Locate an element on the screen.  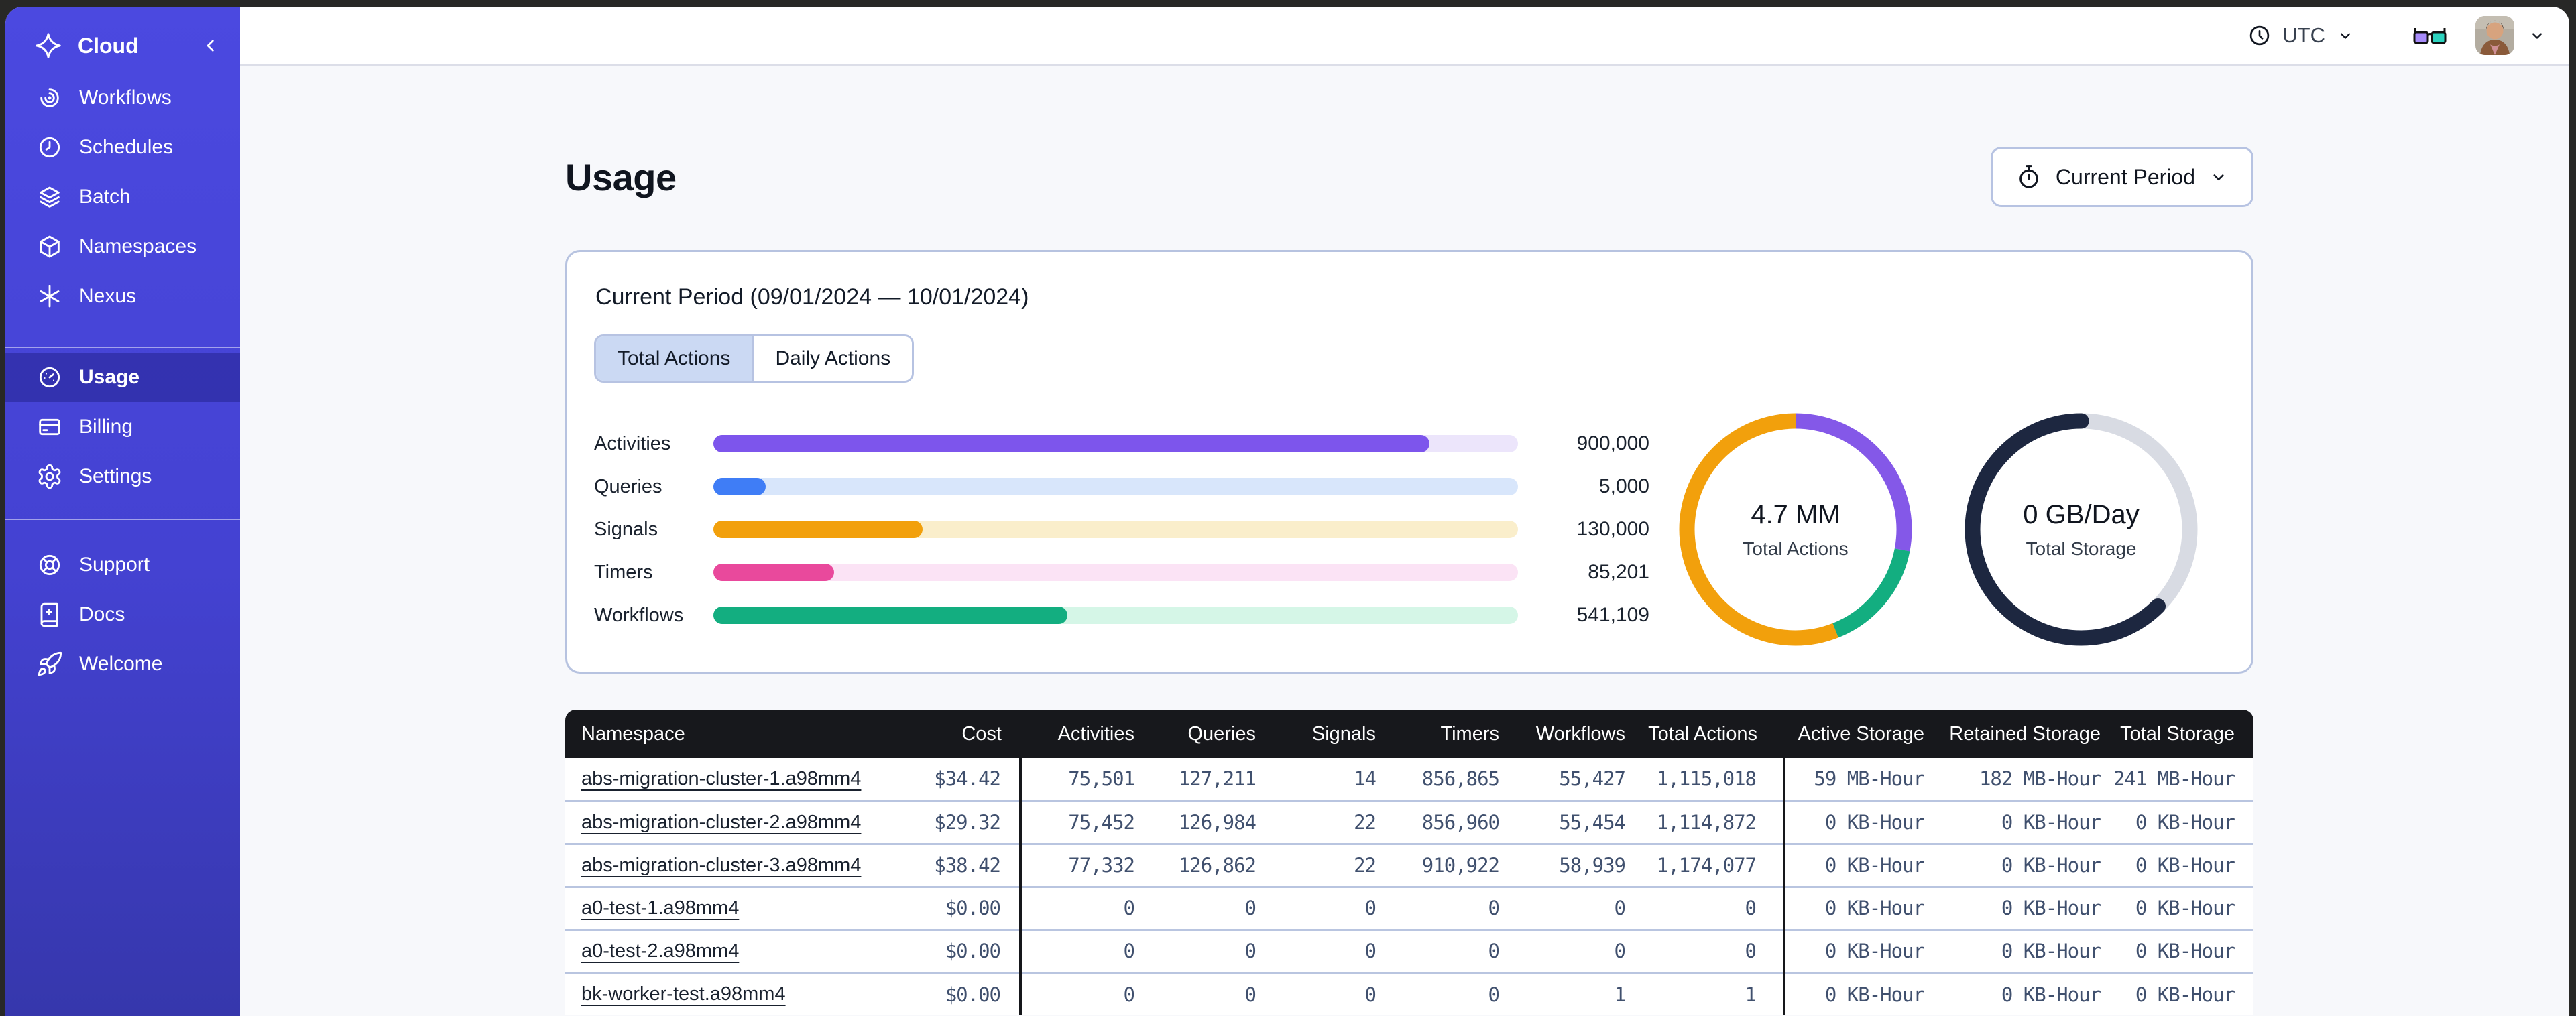
docs-icon is located at coordinates (49, 614).